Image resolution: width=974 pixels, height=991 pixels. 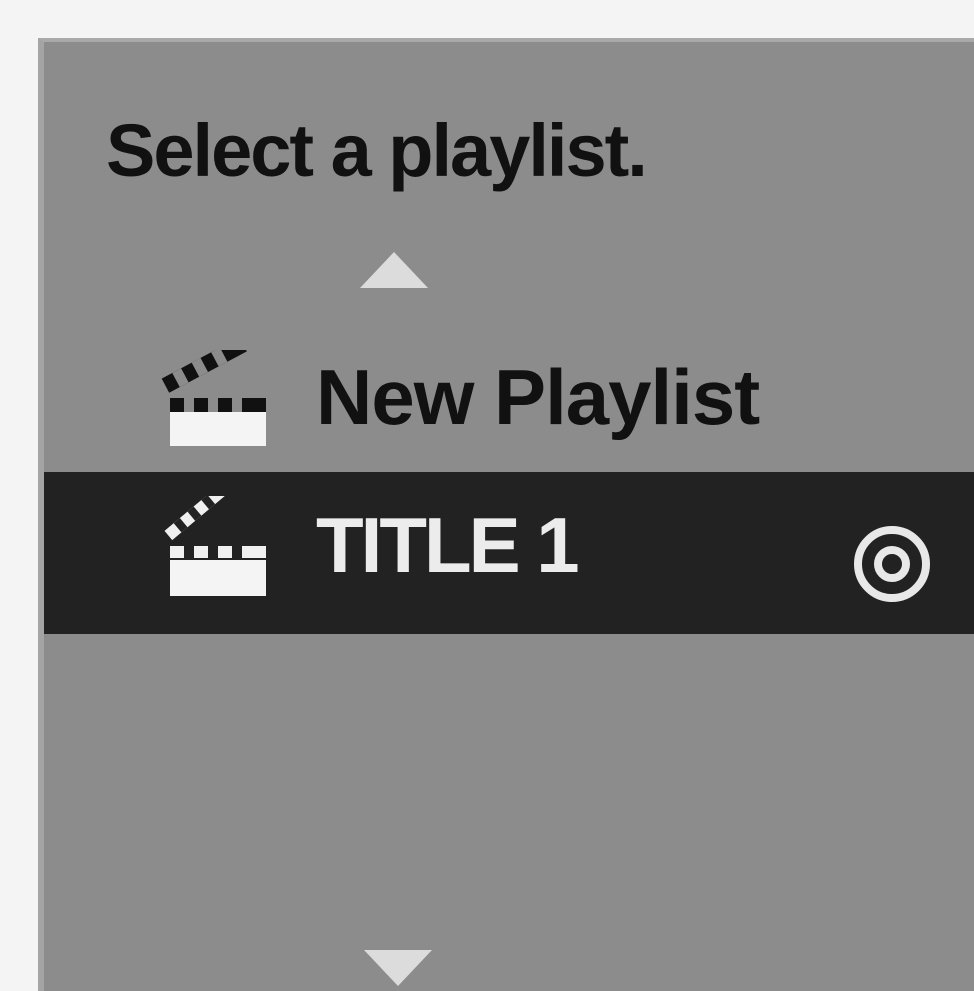 What do you see at coordinates (377, 150) in the screenshot?
I see `dialog-heading: Select a playlist.` at bounding box center [377, 150].